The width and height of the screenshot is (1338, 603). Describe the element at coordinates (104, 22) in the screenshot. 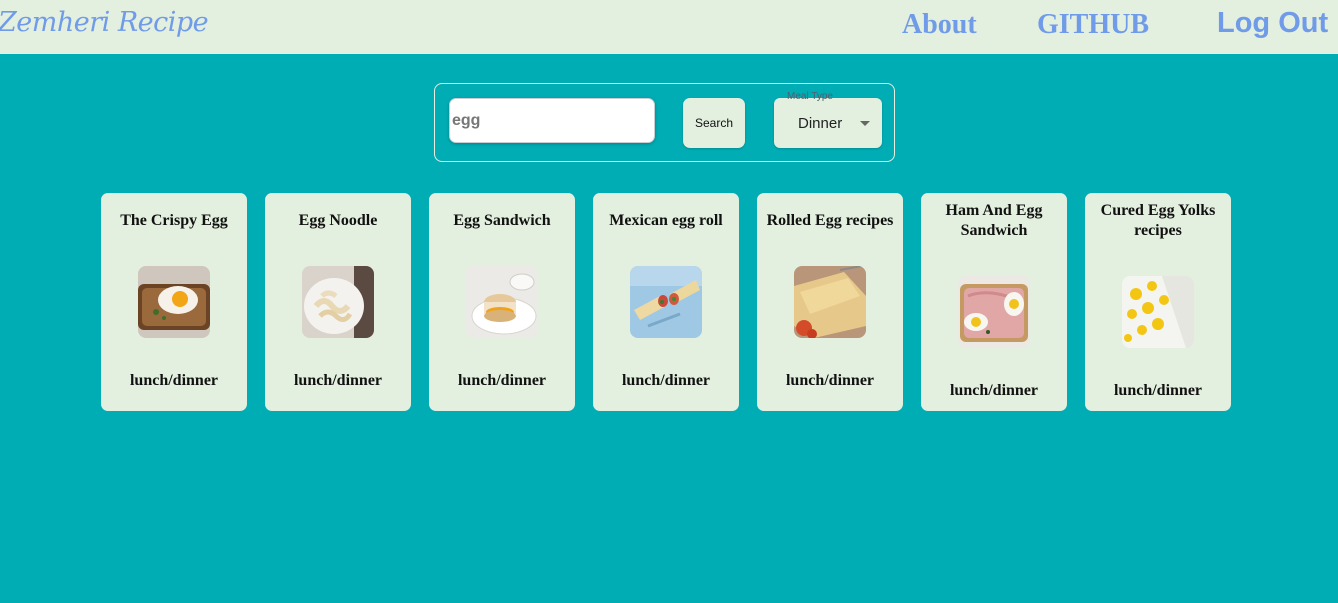

I see `brand-logo: Zemheri Recipe` at that location.